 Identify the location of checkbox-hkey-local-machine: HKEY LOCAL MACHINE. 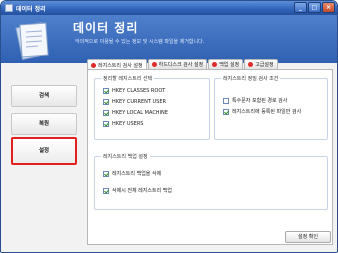
(135, 113).